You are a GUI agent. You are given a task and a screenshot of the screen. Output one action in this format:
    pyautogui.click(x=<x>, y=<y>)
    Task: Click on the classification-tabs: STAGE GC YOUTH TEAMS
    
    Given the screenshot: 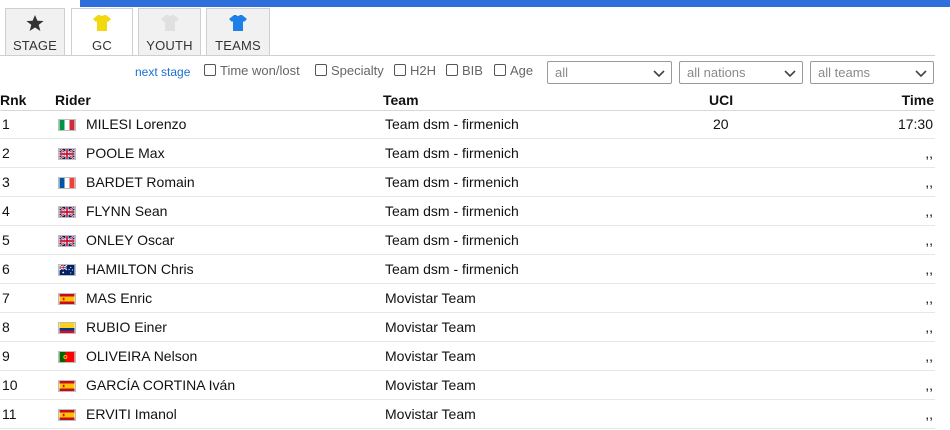 What is the action you would take?
    pyautogui.click(x=475, y=32)
    